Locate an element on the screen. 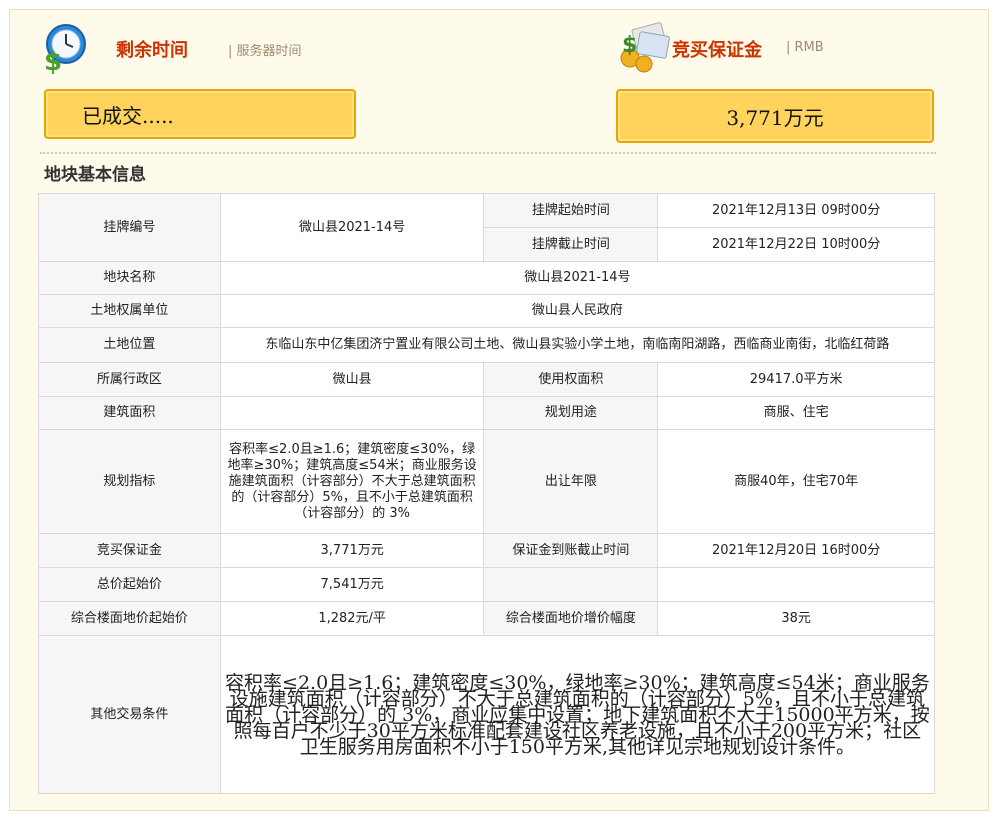 Image resolution: width=997 pixels, height=821 pixels. remaining-time-title: 剩余时间 is located at coordinates (152, 50).